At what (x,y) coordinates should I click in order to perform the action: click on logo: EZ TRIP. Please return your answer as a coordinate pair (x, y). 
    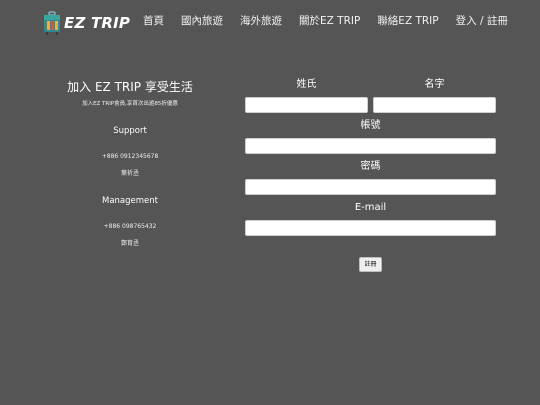
    Looking at the image, I should click on (86, 23).